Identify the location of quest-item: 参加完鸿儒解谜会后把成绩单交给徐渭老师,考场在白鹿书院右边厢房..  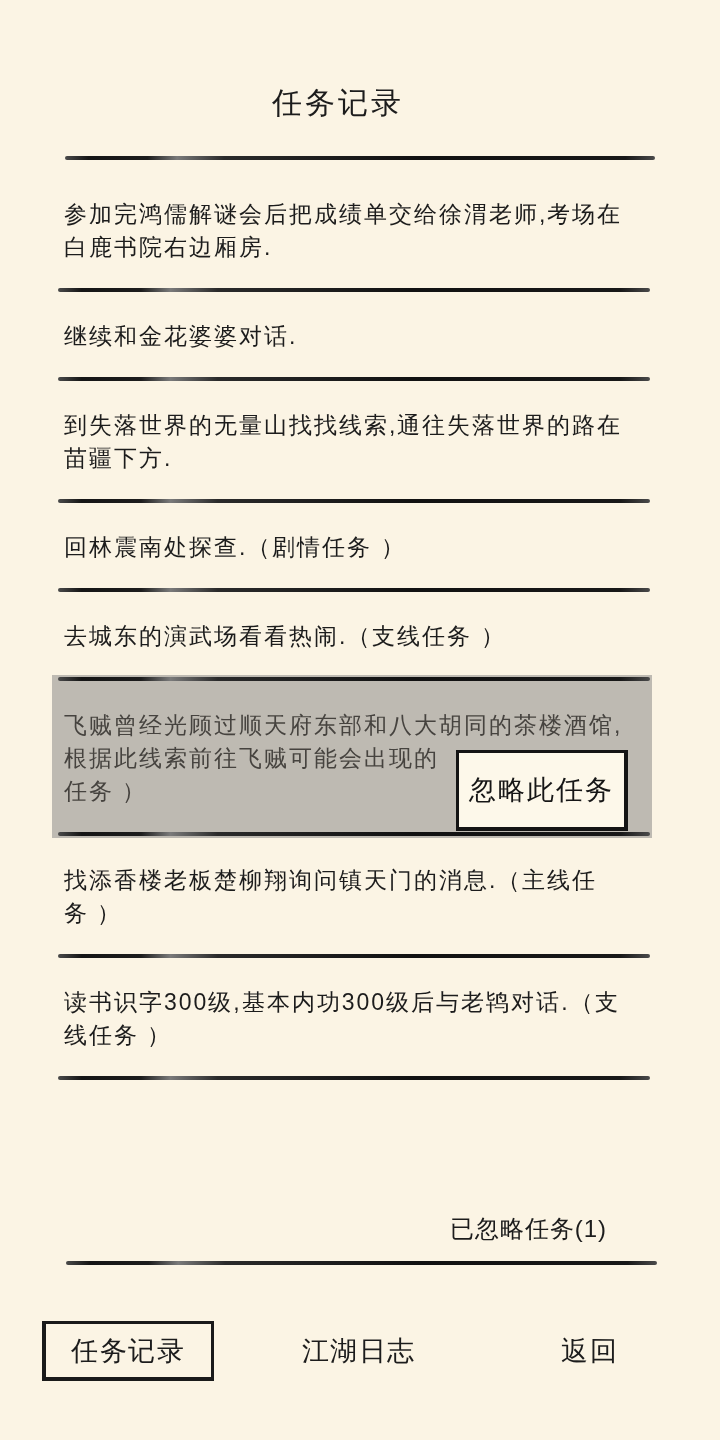
(352, 229).